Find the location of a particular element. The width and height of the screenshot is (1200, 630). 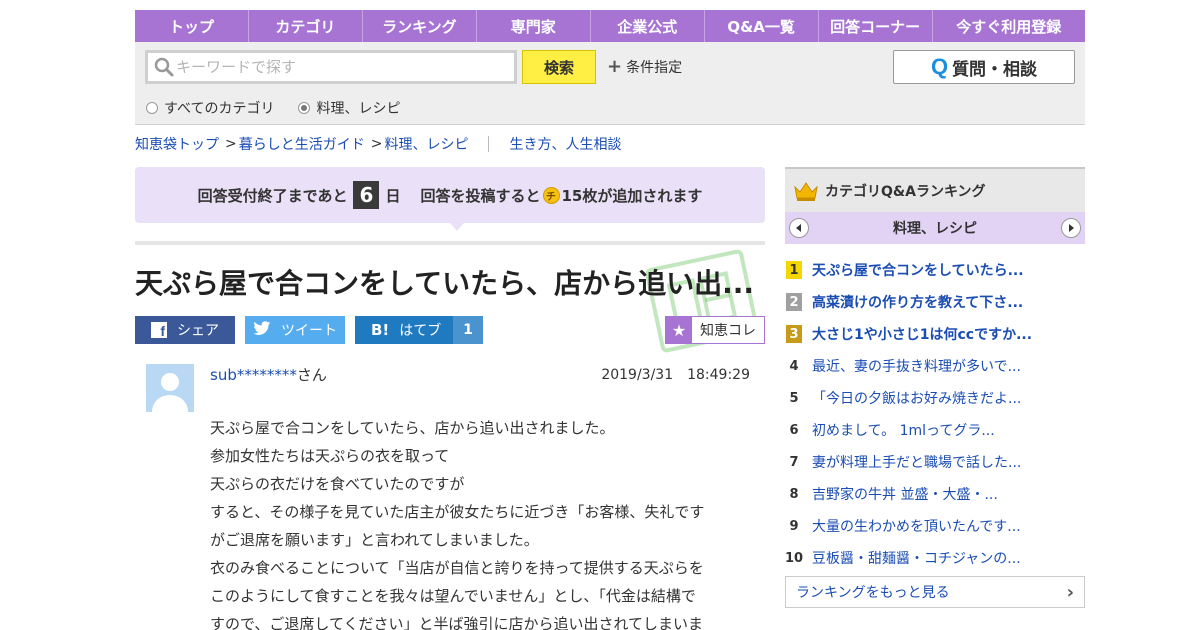

facebook-share-label: シェア is located at coordinates (198, 331).